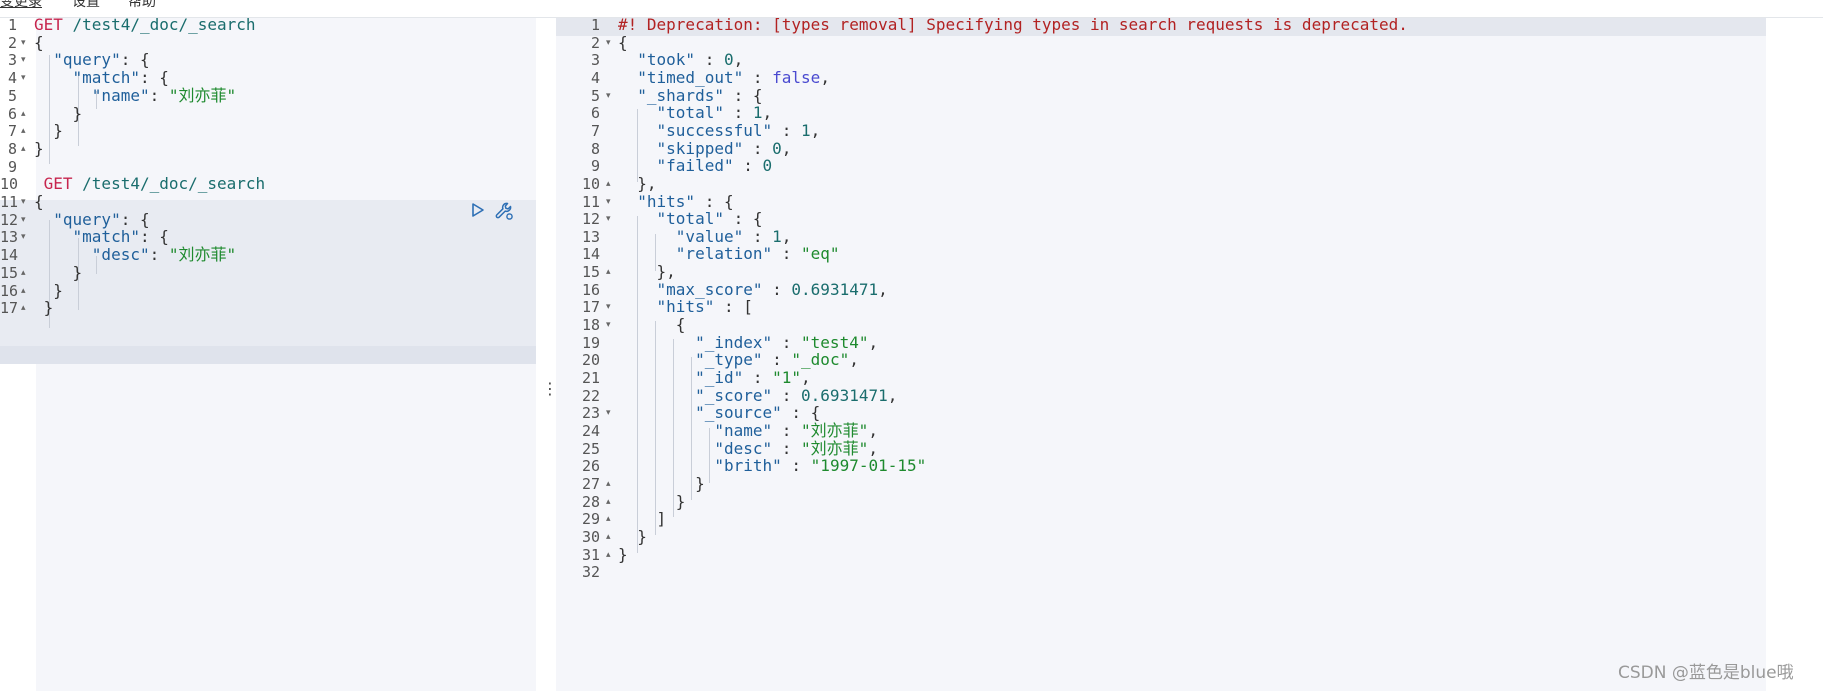  Describe the element at coordinates (734, 342) in the screenshot. I see `code-token: "_index"` at that location.